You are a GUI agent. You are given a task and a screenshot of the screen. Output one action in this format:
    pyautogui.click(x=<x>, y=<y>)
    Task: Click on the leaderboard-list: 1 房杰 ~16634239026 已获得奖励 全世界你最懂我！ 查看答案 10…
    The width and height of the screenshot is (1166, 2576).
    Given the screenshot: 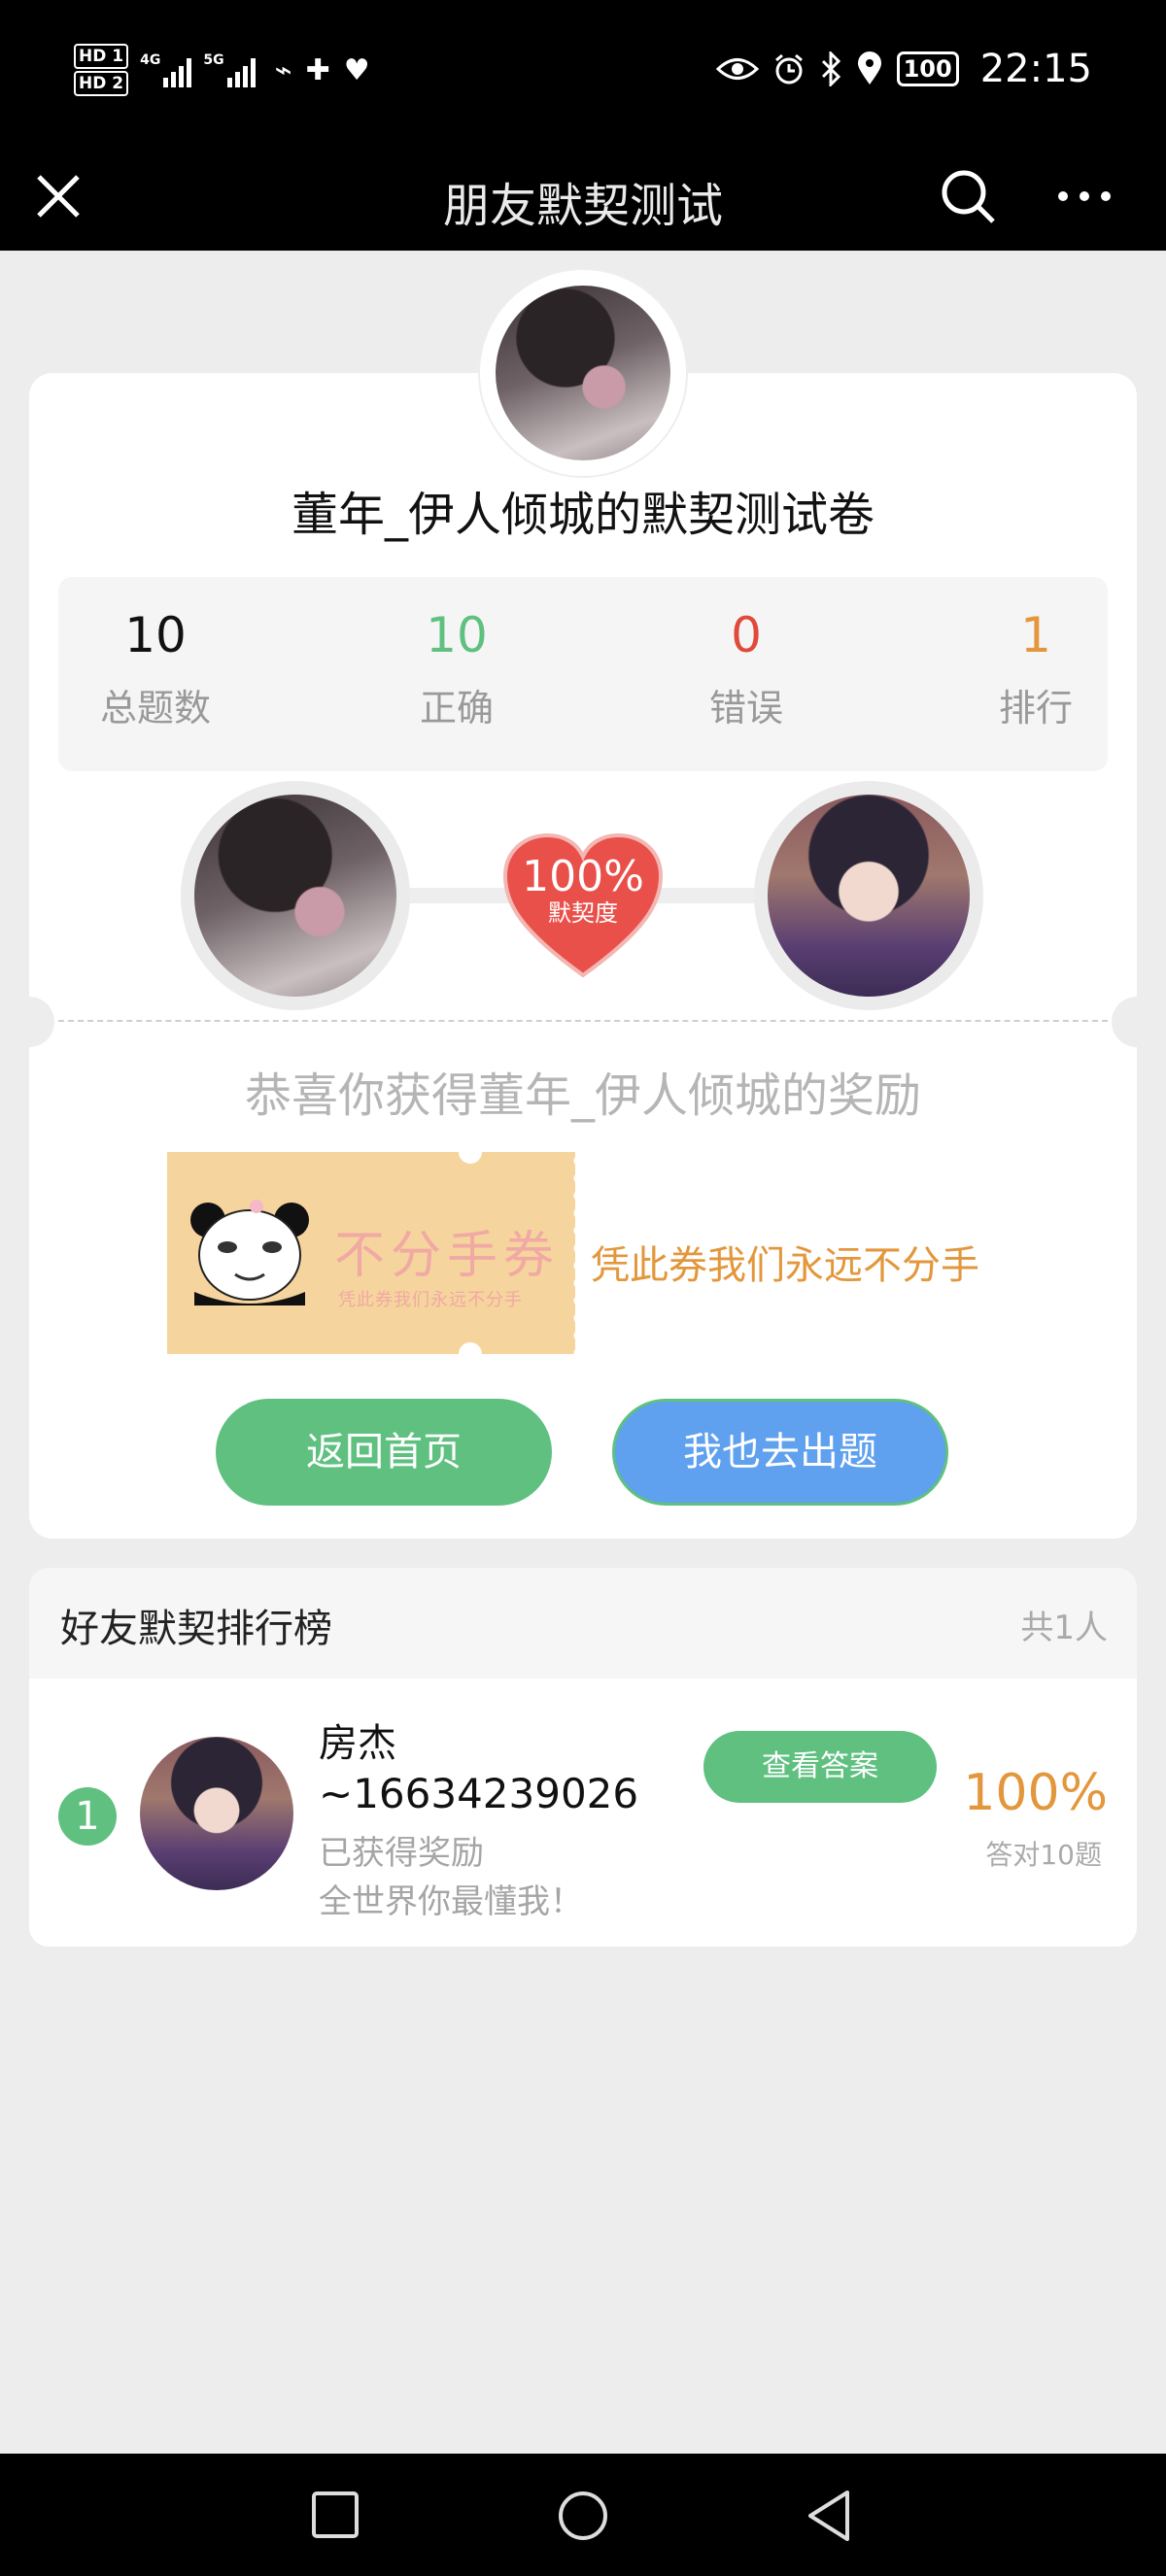 What is the action you would take?
    pyautogui.click(x=583, y=1812)
    